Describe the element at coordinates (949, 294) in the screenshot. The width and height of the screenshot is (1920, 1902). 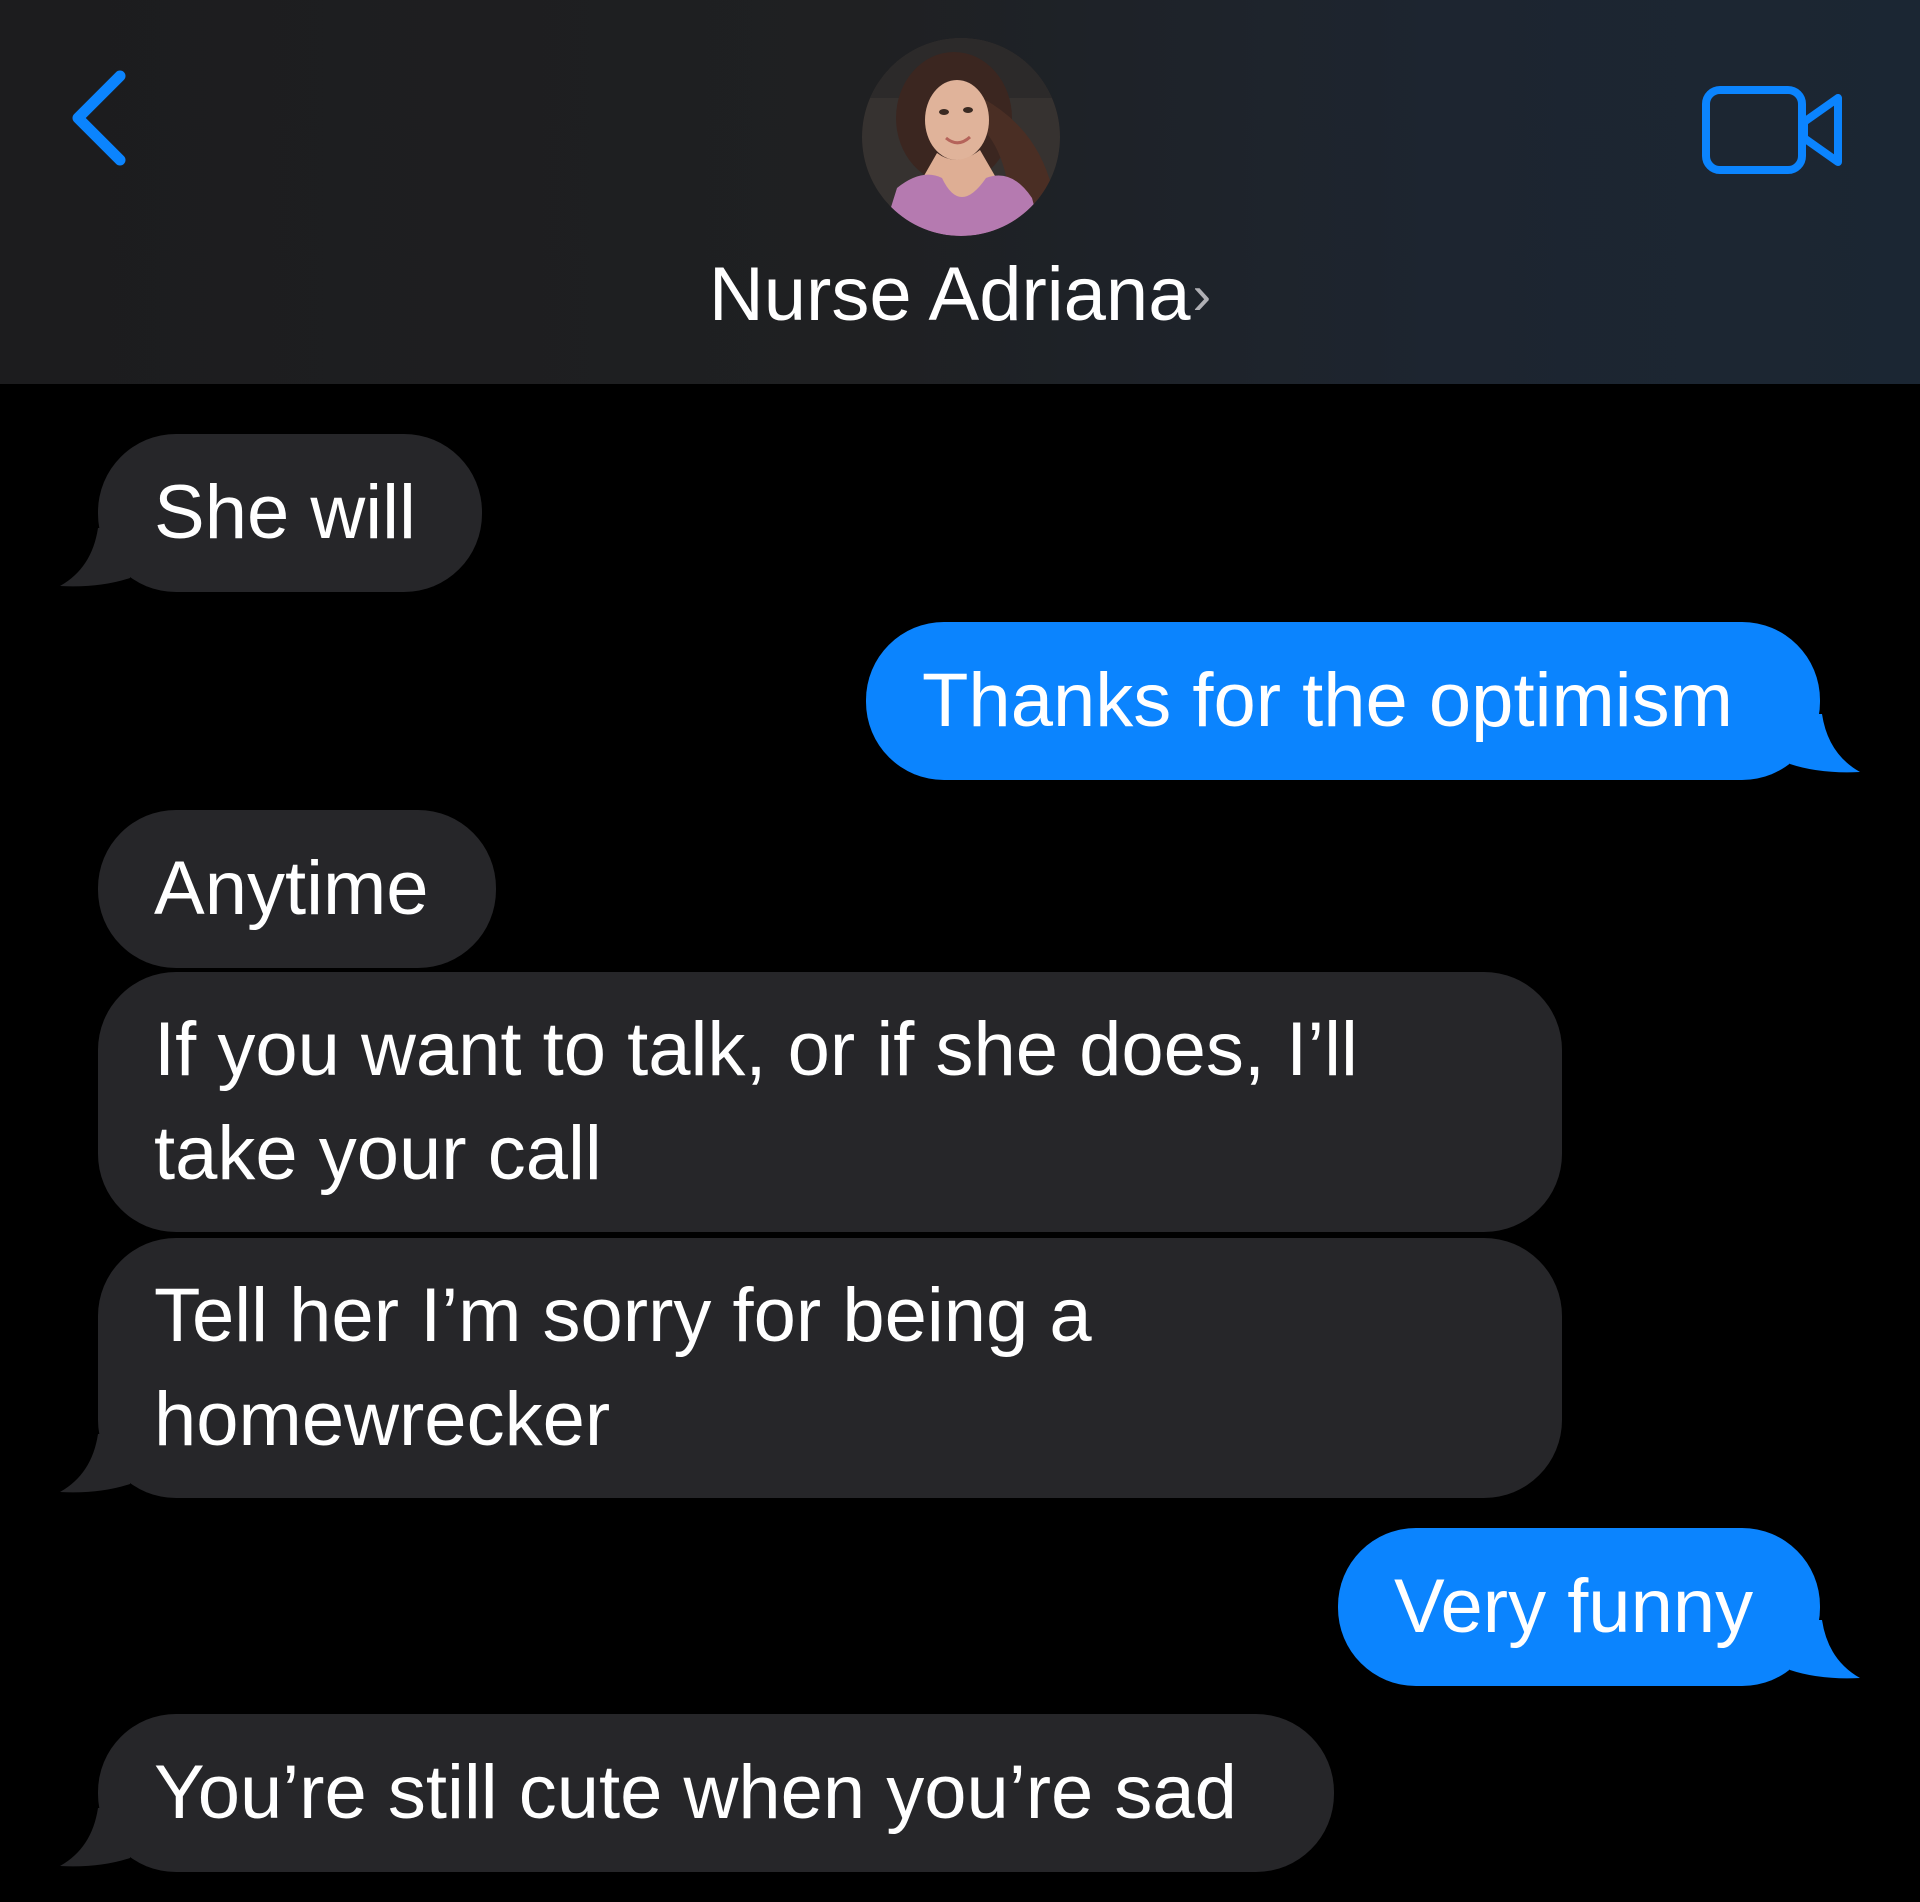
I see `contact-name-text: Nurse Adriana` at that location.